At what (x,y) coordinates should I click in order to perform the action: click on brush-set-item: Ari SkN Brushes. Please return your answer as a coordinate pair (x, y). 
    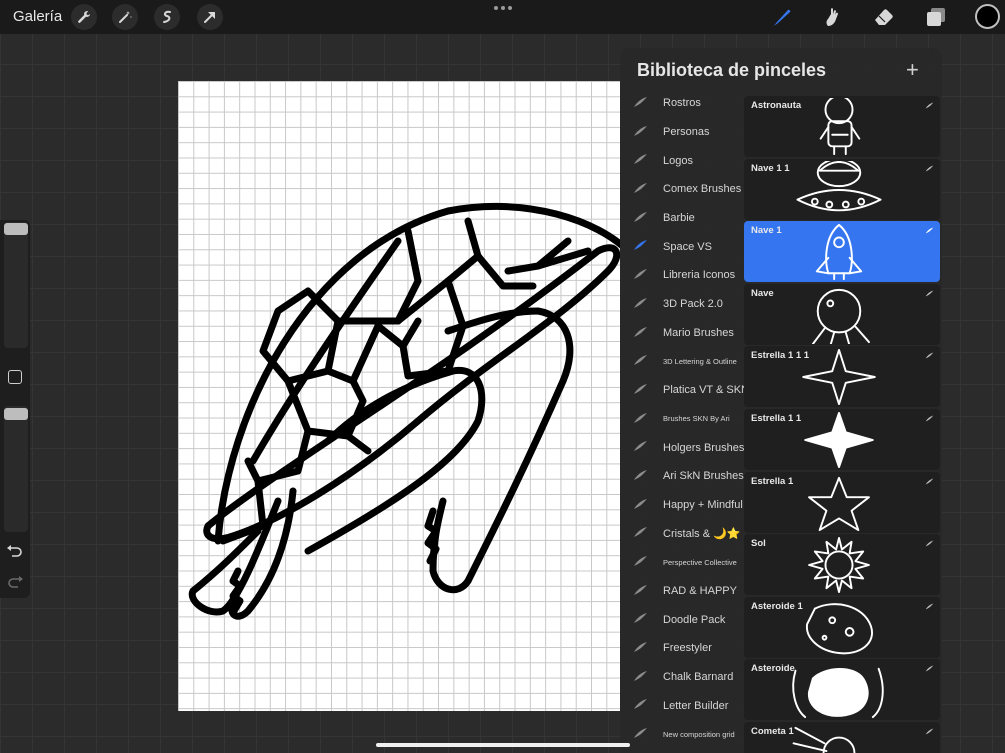
    Looking at the image, I should click on (682, 476).